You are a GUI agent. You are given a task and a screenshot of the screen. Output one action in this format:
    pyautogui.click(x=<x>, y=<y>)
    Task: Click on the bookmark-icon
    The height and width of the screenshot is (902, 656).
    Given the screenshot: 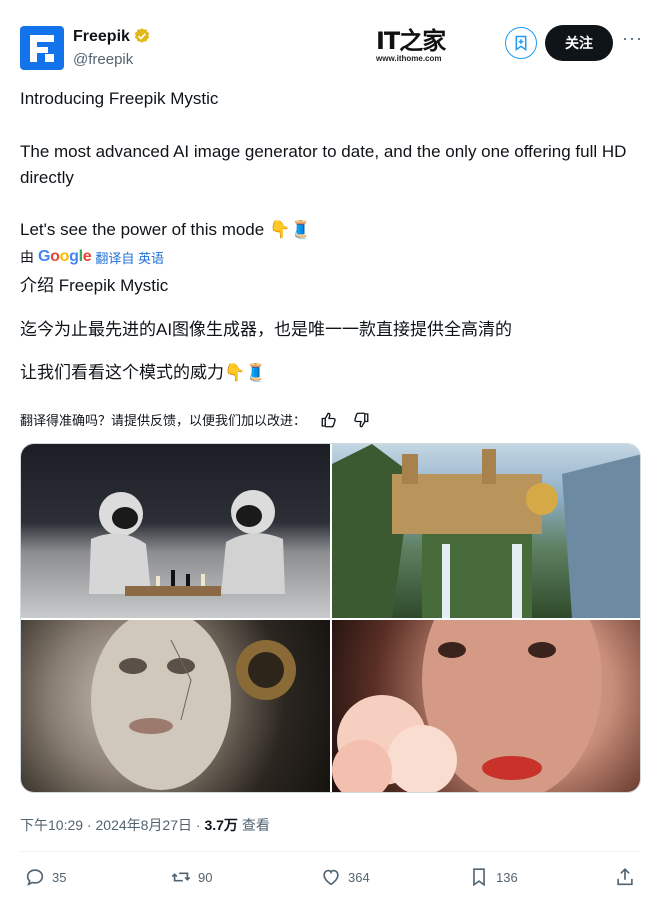 What is the action you would take?
    pyautogui.click(x=479, y=877)
    